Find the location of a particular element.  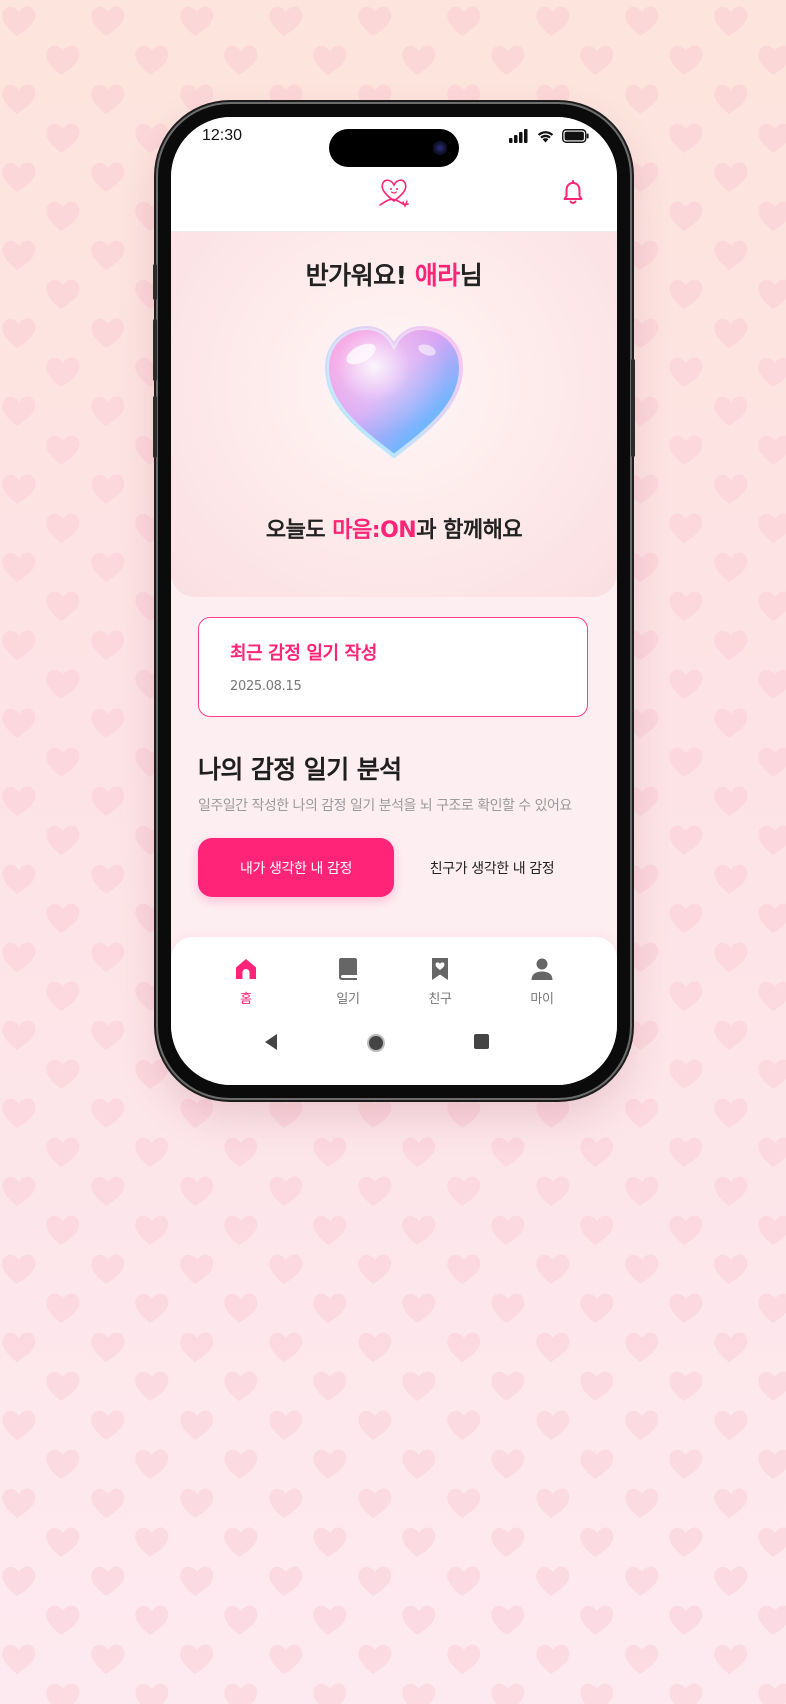

brand-name: 마음:ON is located at coordinates (374, 530).